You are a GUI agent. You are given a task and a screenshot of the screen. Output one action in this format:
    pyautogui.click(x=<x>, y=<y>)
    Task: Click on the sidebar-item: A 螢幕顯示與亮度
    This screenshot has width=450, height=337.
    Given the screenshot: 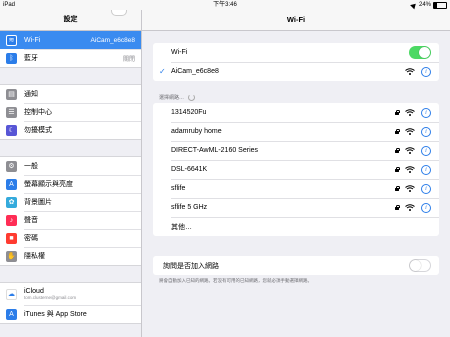 What is the action you would take?
    pyautogui.click(x=70, y=184)
    